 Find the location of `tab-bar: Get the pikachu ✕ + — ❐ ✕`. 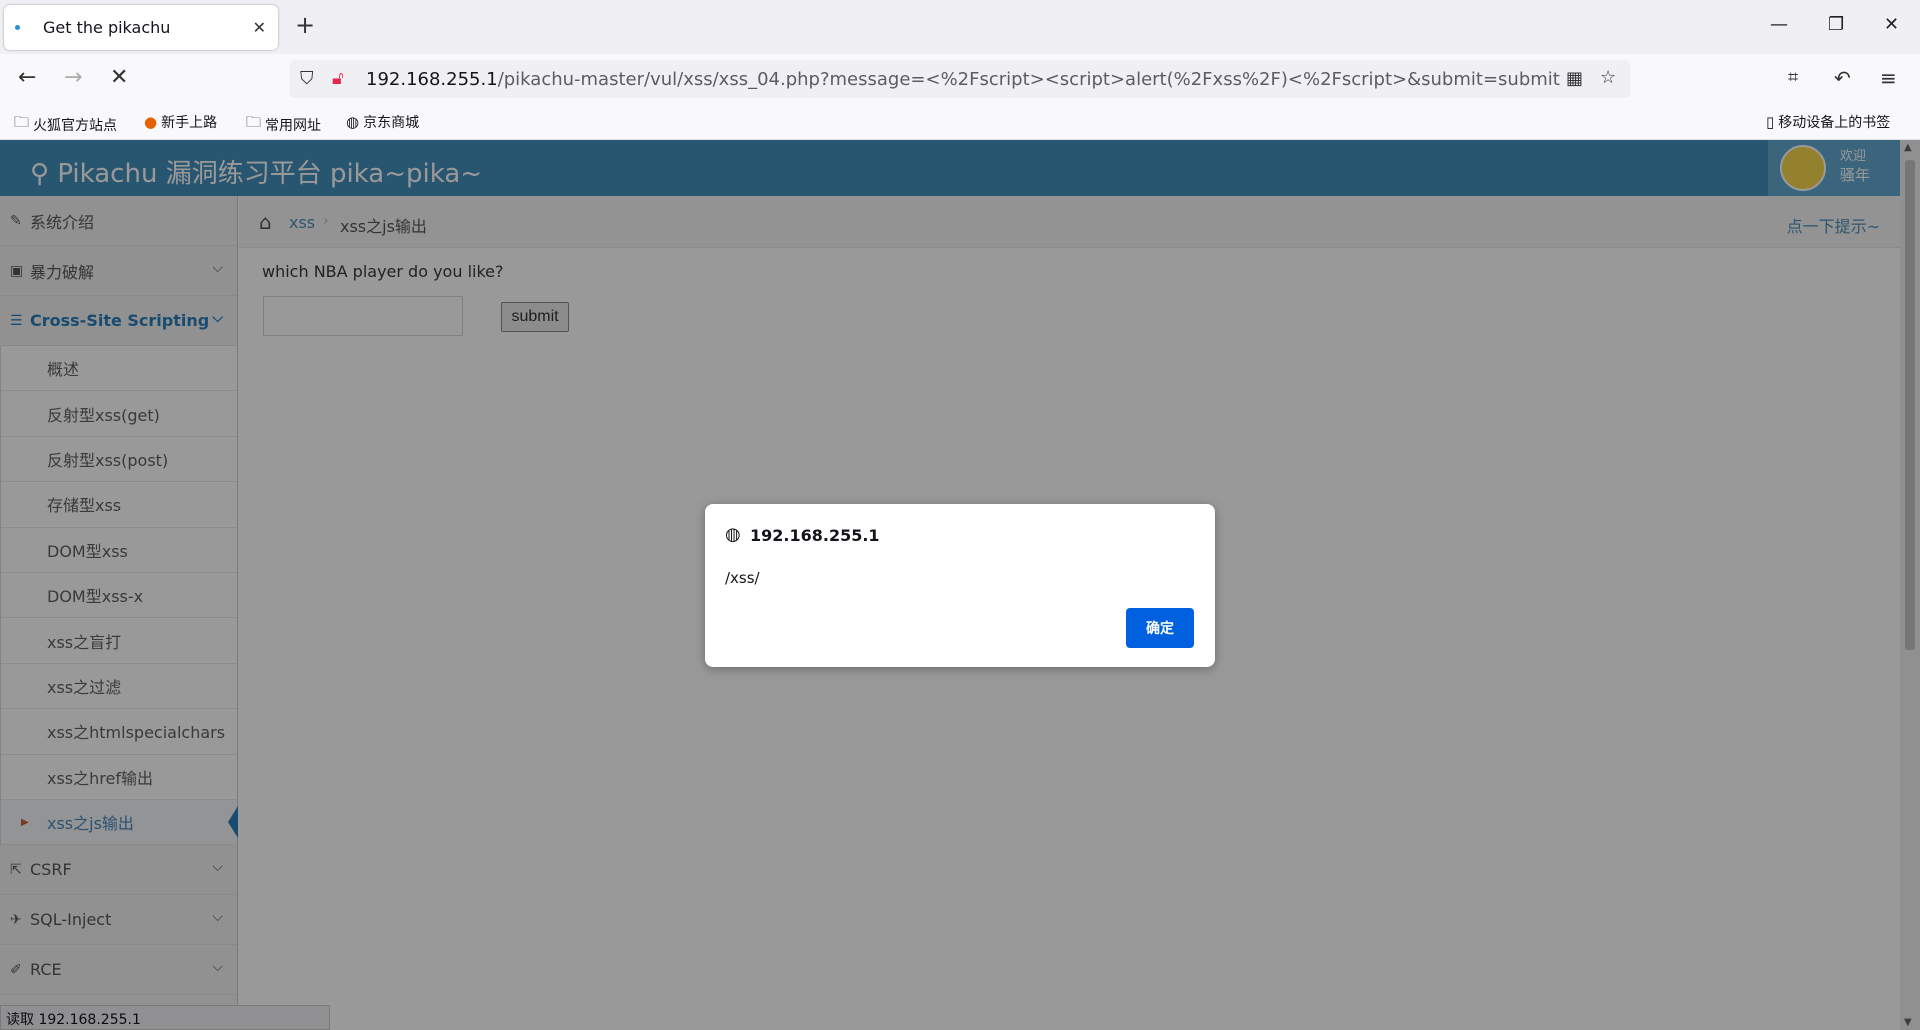

tab-bar: Get the pikachu ✕ + — ❐ ✕ is located at coordinates (960, 27).